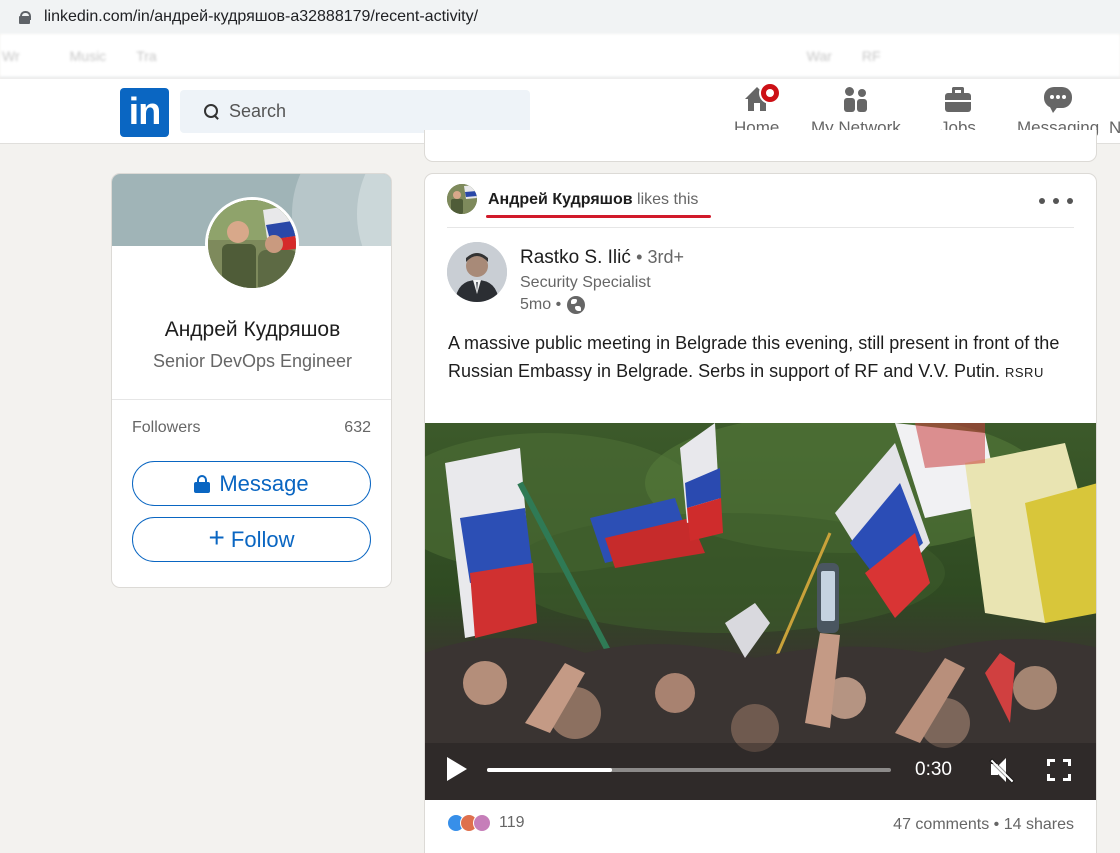  Describe the element at coordinates (958, 100) in the screenshot. I see `briefcase-icon` at that location.